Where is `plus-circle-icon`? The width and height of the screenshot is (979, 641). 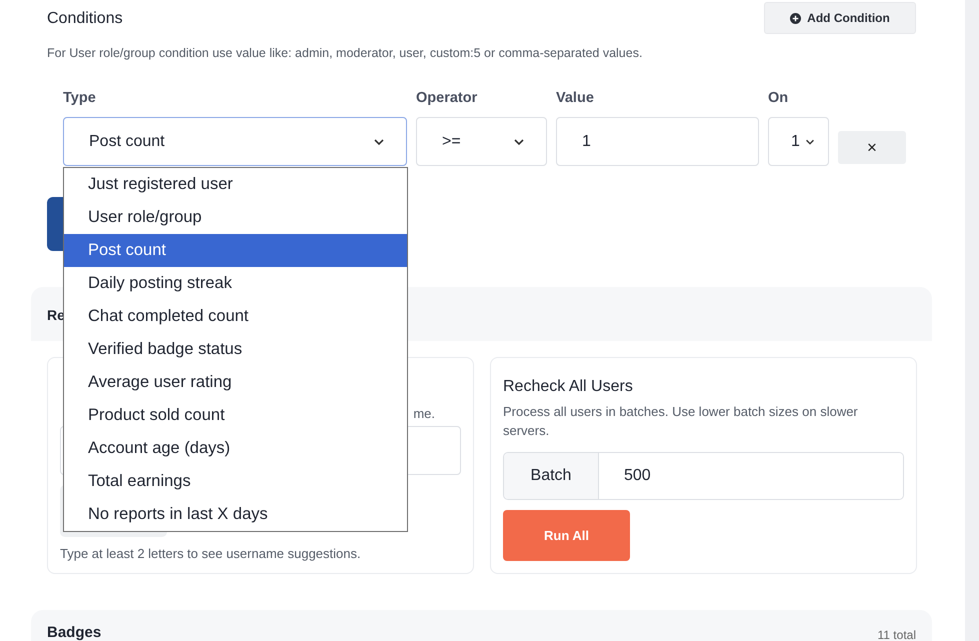
plus-circle-icon is located at coordinates (796, 18).